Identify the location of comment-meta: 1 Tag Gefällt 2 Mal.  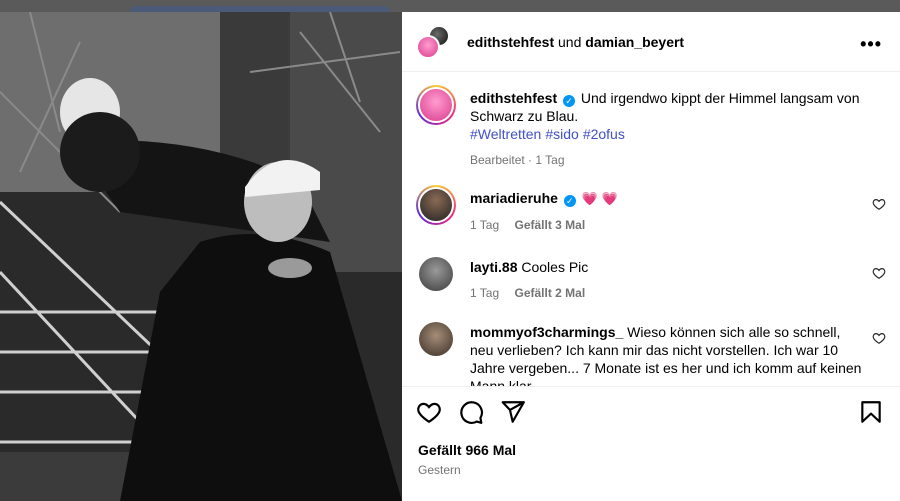
(667, 293).